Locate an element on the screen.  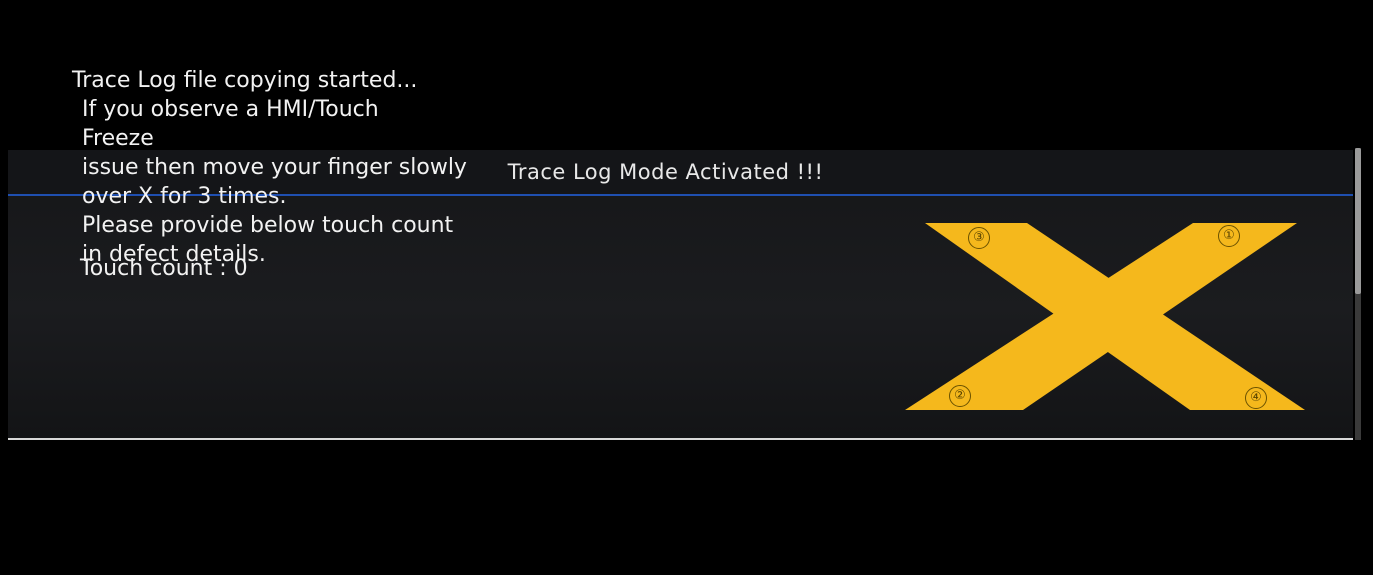
marker-3-icon: ③ is located at coordinates (979, 238).